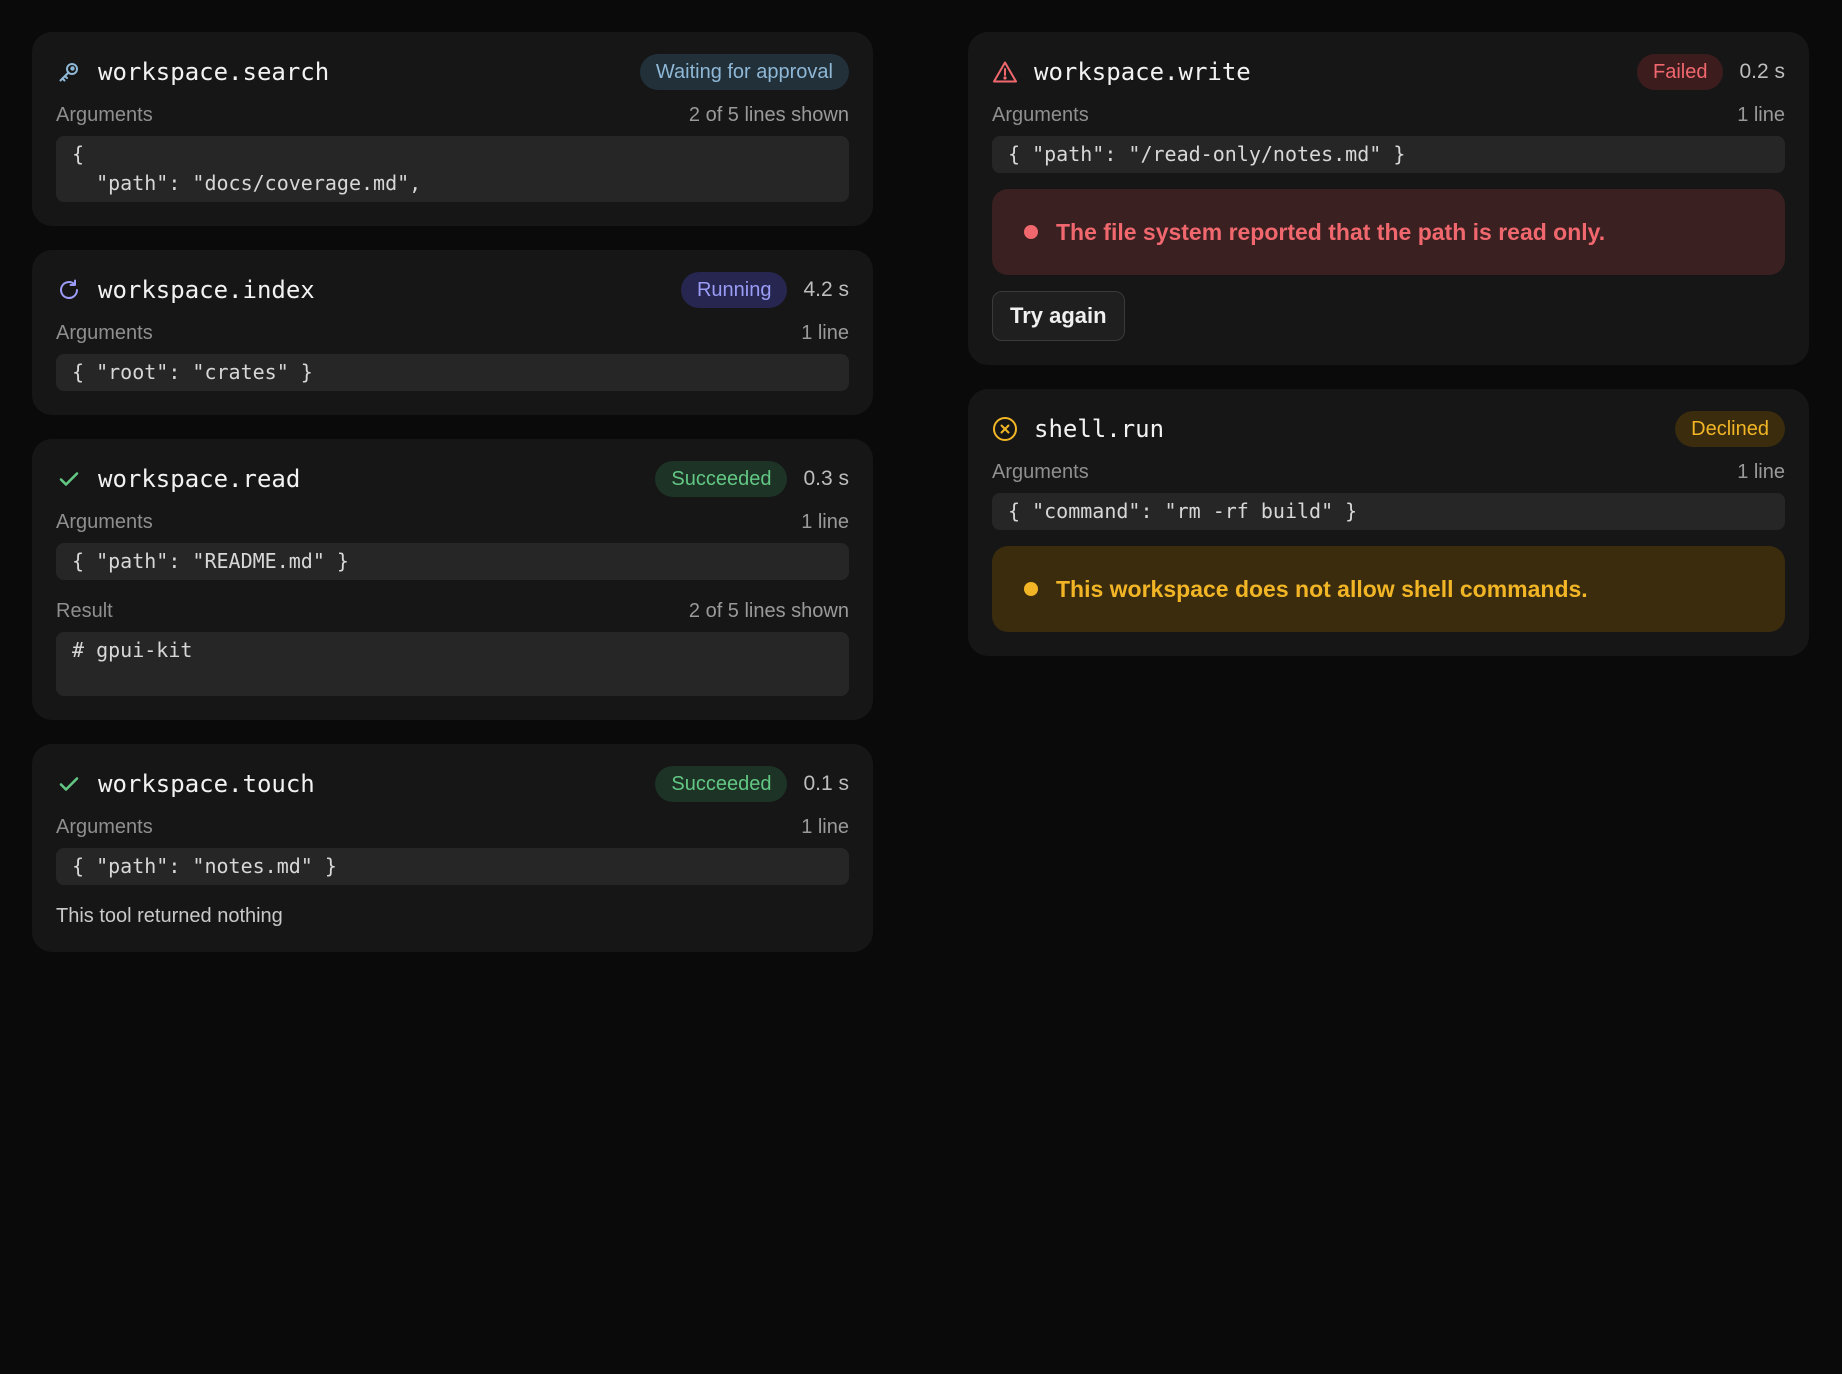  What do you see at coordinates (452, 372) in the screenshot?
I see `arguments-code-block: { "root": "crates" }` at bounding box center [452, 372].